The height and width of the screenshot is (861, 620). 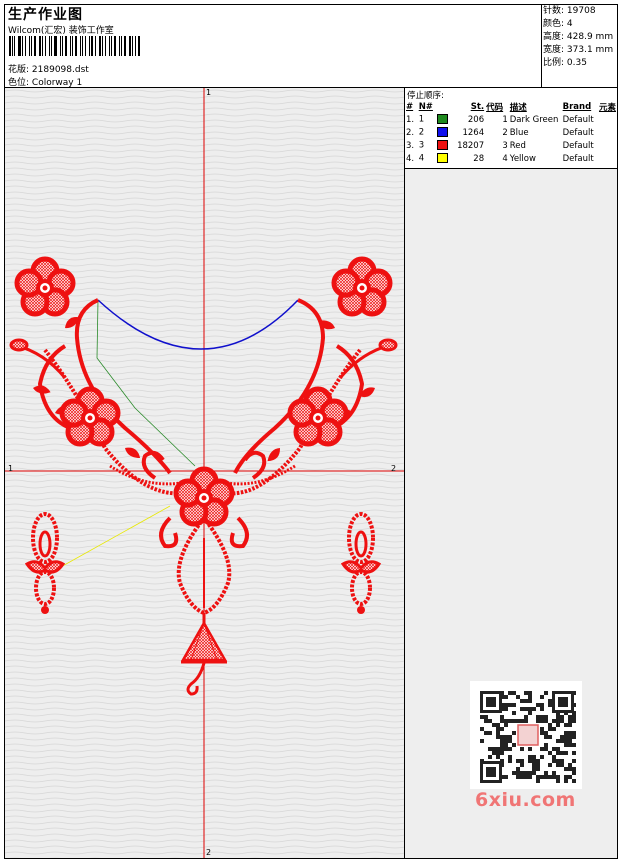 I want to click on cell-n: 2, so click(x=433, y=132).